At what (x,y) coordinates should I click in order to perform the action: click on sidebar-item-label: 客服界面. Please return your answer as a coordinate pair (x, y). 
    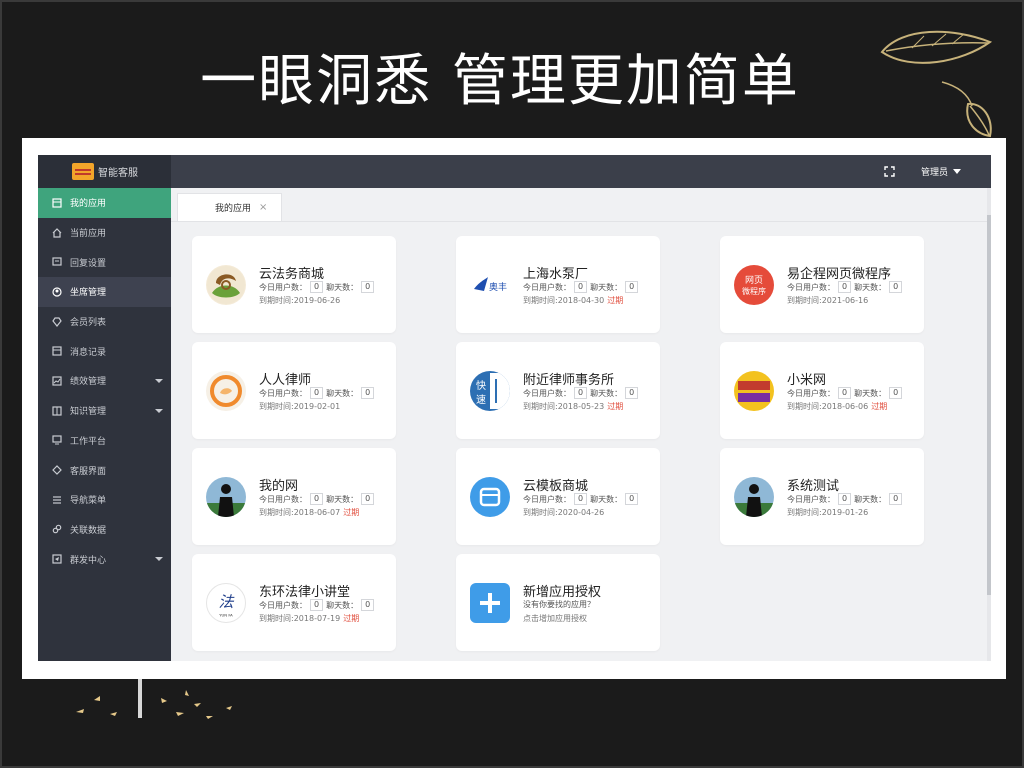
    Looking at the image, I should click on (88, 471).